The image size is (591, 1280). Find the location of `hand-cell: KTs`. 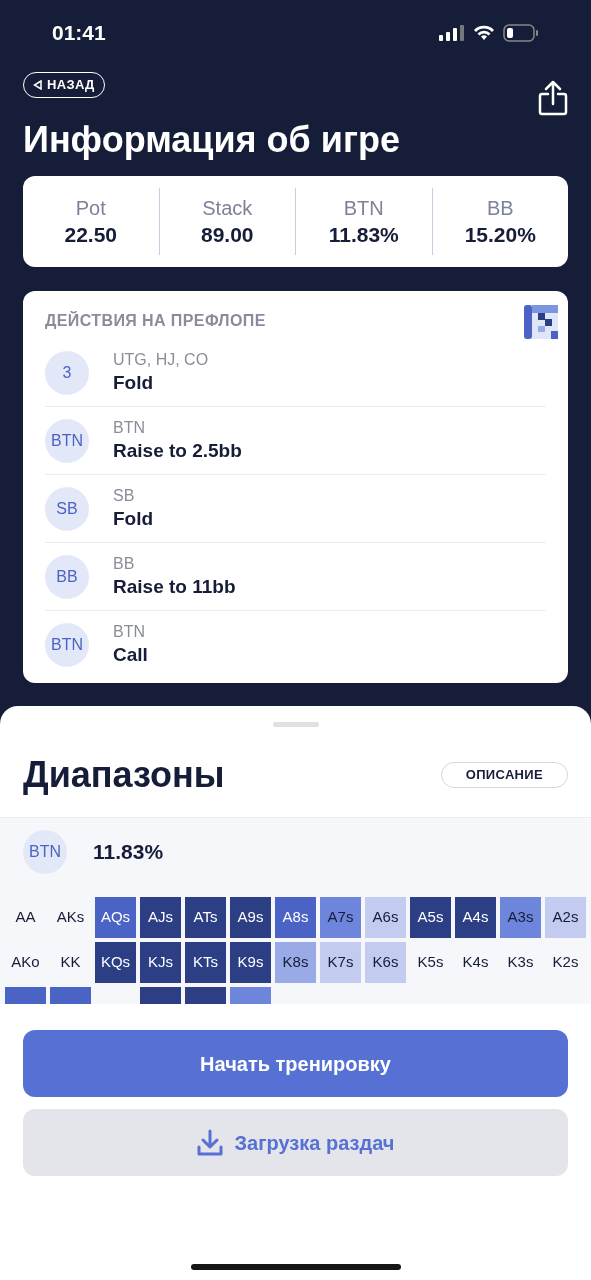

hand-cell: KTs is located at coordinates (205, 962).